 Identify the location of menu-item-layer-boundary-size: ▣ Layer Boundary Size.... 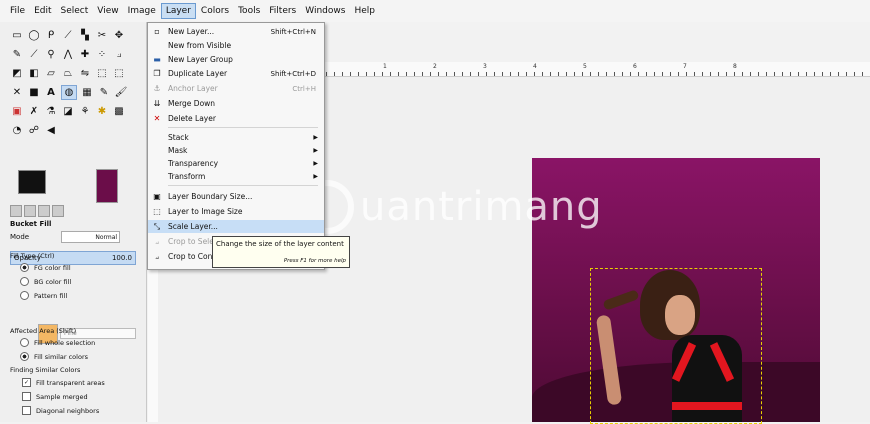
(236, 196).